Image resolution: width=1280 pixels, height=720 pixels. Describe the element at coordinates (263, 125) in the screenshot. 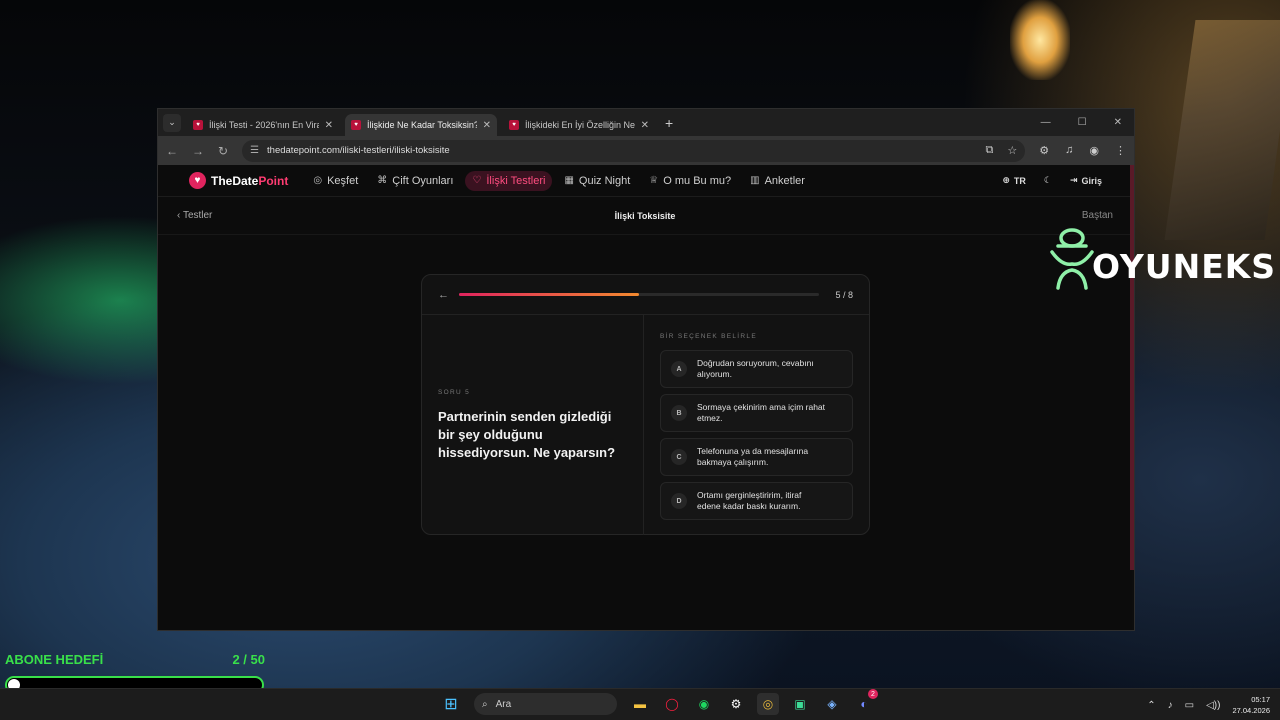

I see `browser-tab-1: ♥ İlişki Testi - 2026'nın En Viral Te ✕` at that location.